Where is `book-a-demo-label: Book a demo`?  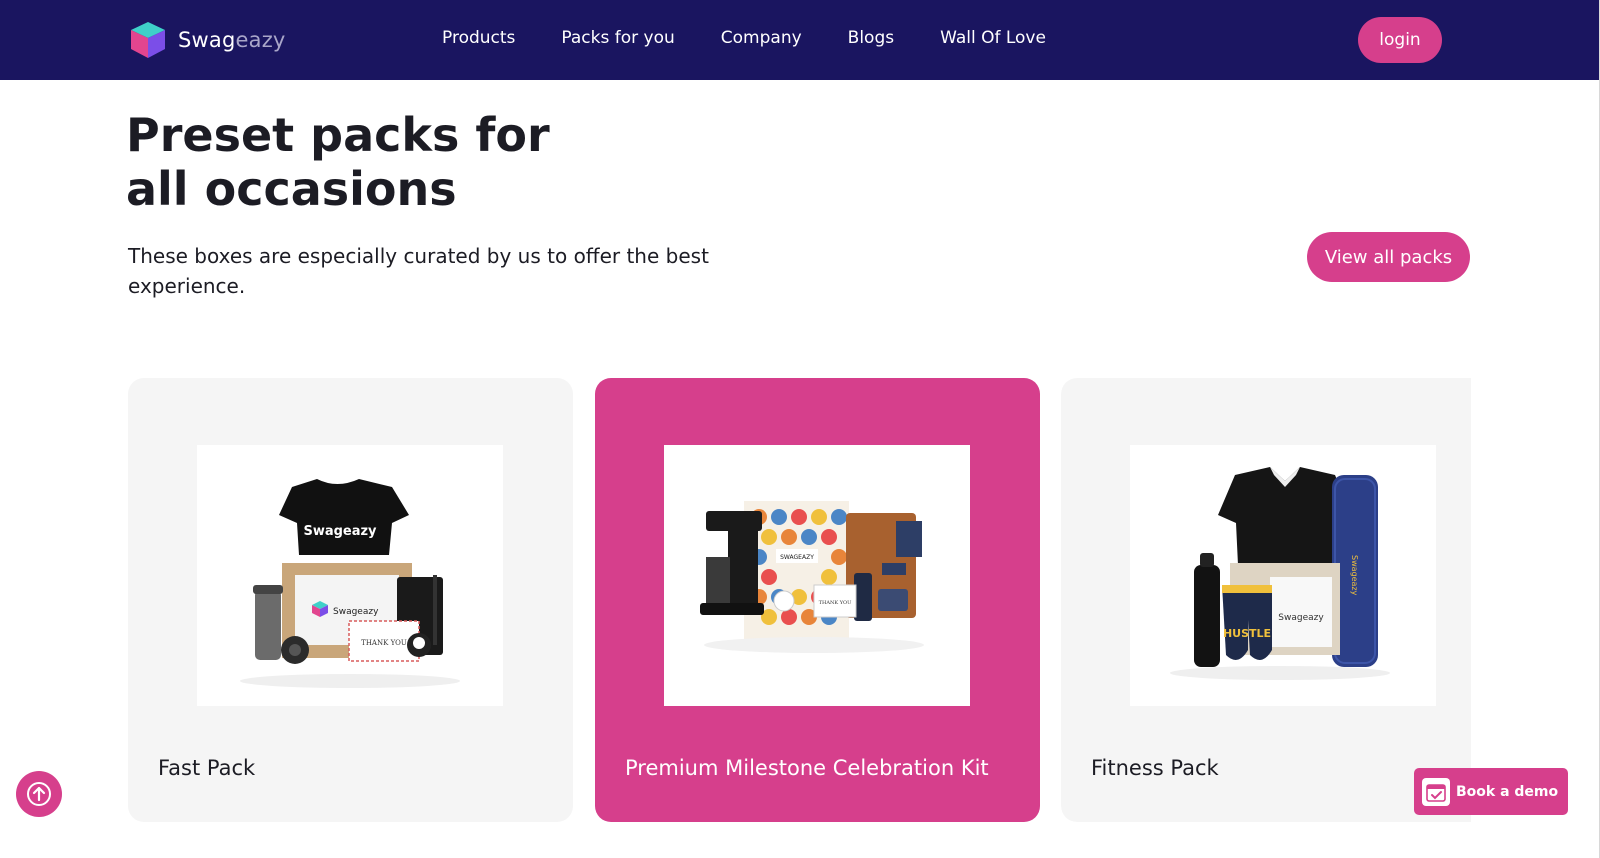
book-a-demo-label: Book a demo is located at coordinates (1507, 791).